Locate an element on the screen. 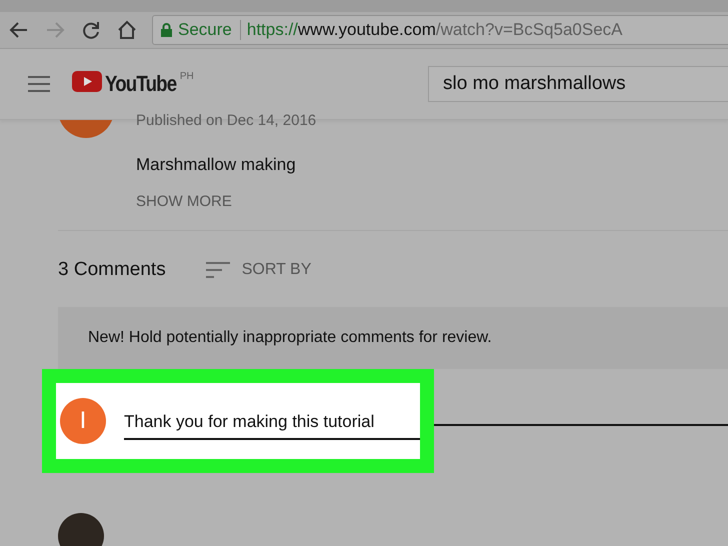 This screenshot has height=546, width=728. play-logo-icon is located at coordinates (87, 81).